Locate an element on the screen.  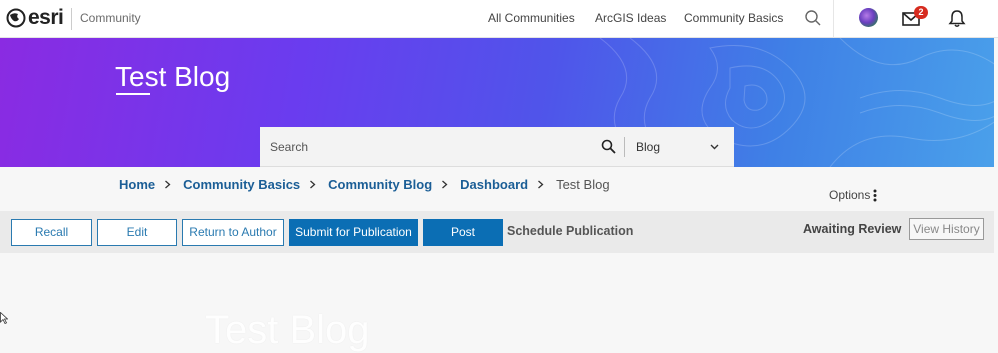
nav-community-basics: Community Basics is located at coordinates (733, 18).